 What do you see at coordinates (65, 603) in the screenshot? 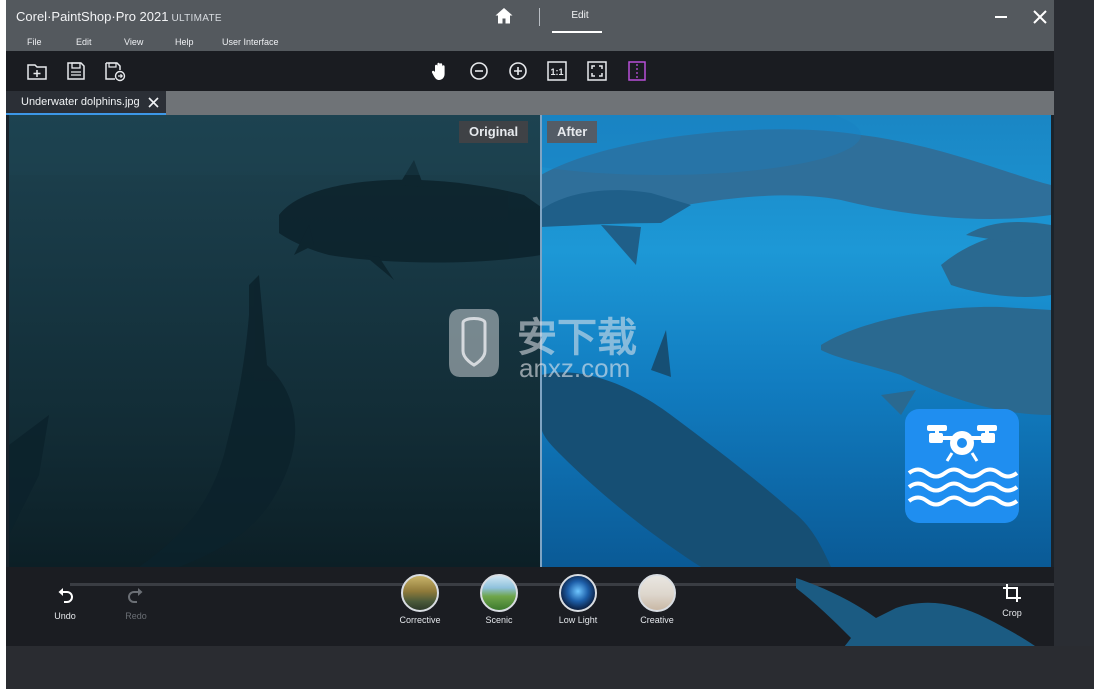
I see `undo-button: Undo` at bounding box center [65, 603].